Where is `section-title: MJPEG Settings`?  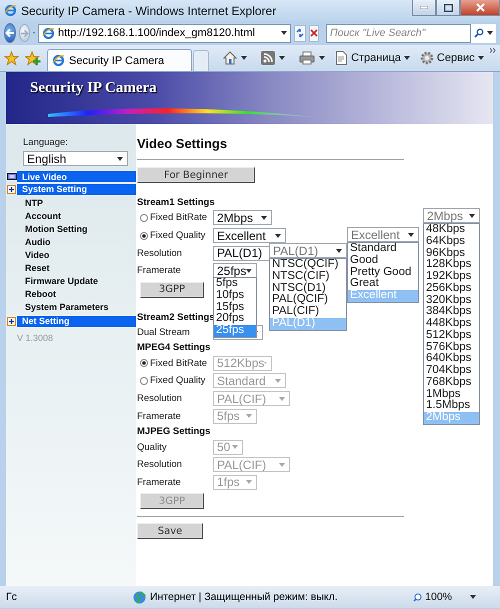
section-title: MJPEG Settings is located at coordinates (173, 431).